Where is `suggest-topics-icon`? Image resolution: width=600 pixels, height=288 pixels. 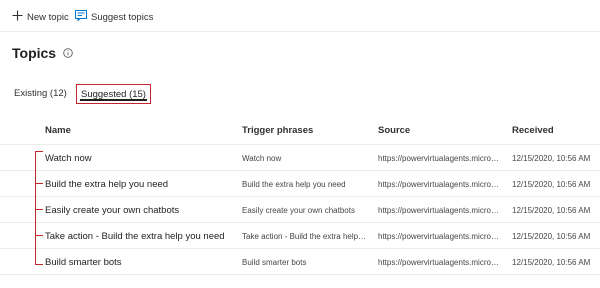
suggest-topics-icon is located at coordinates (83, 17).